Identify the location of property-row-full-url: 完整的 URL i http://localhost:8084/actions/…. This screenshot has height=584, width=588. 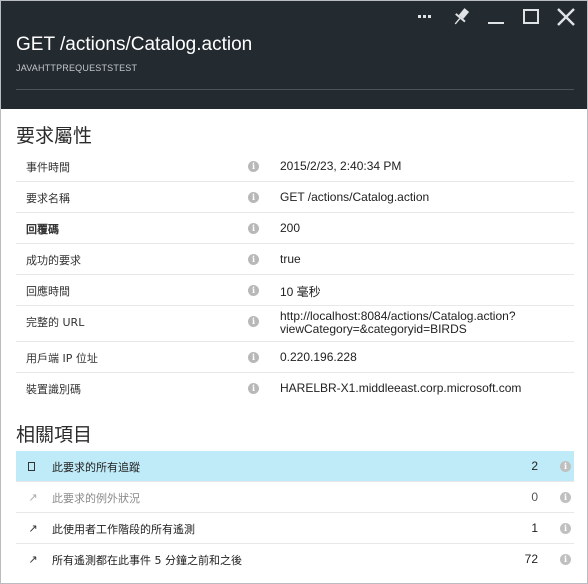
(295, 324).